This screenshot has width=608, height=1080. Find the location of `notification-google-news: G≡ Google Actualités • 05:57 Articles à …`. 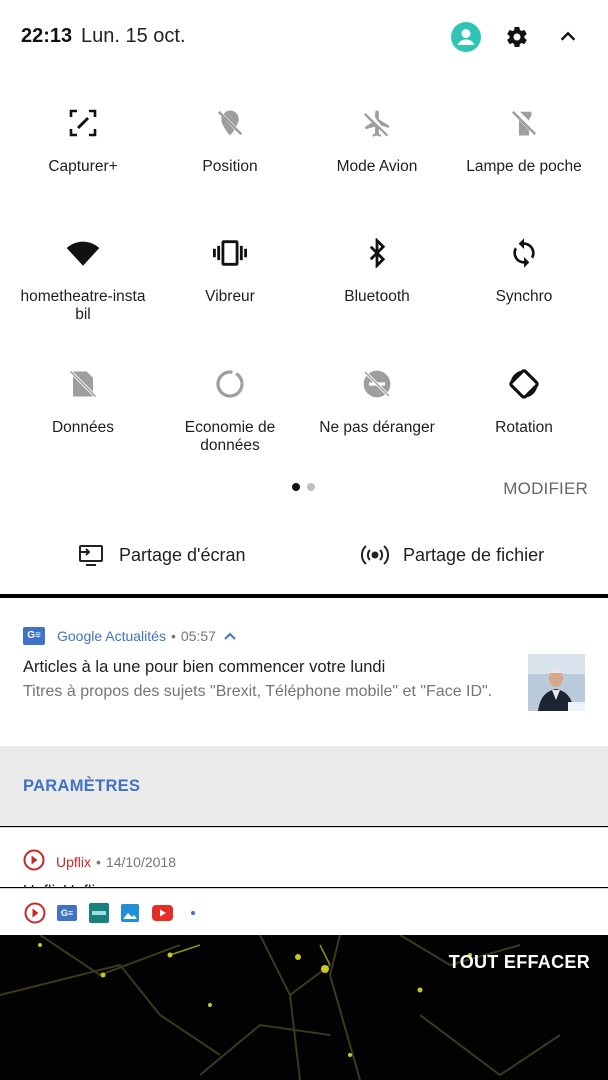

notification-google-news: G≡ Google Actualités • 05:57 Articles à … is located at coordinates (304, 672).